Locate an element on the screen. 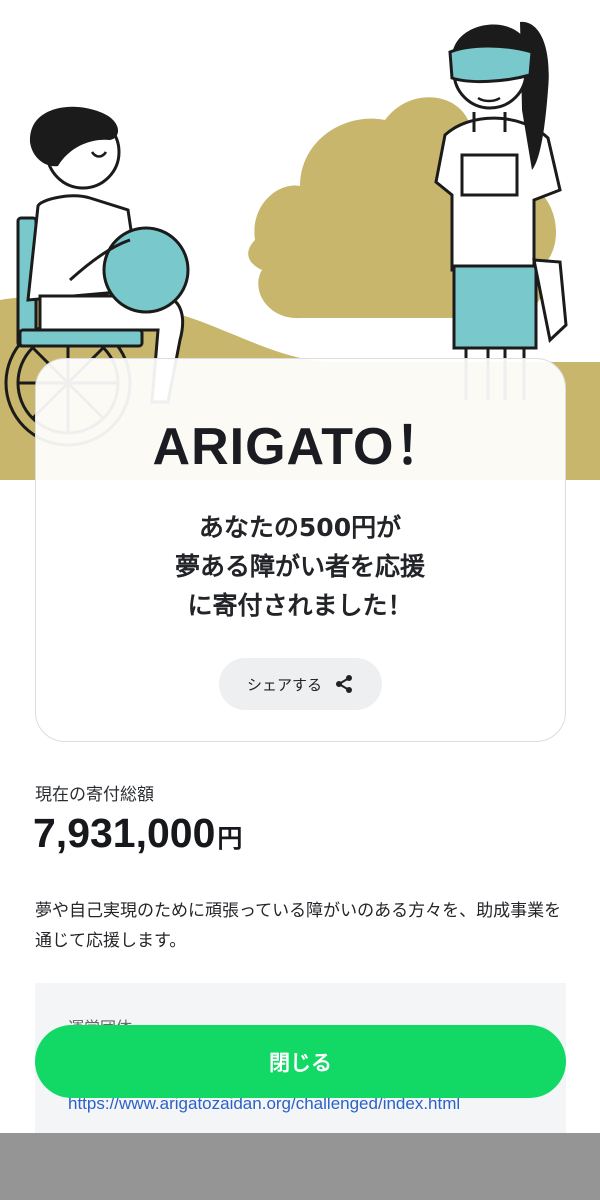 This screenshot has height=1200, width=600. card-title: ARIGATO！ is located at coordinates (300, 447).